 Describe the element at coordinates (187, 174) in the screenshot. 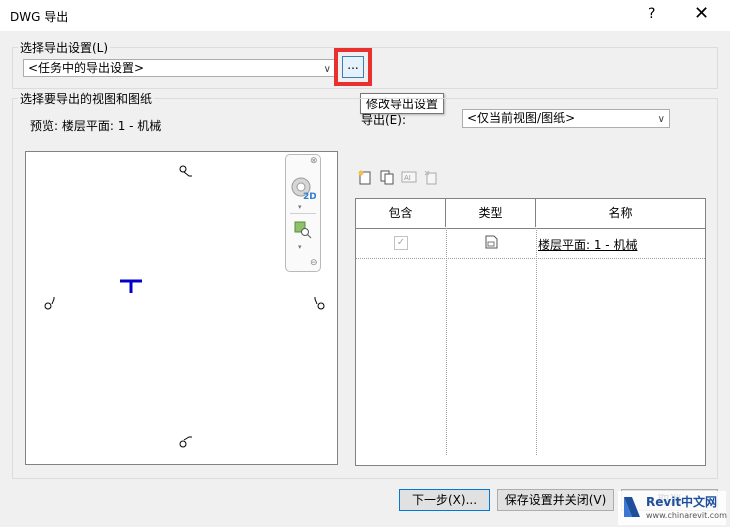

I see `elevation-marker-top-arrow` at that location.